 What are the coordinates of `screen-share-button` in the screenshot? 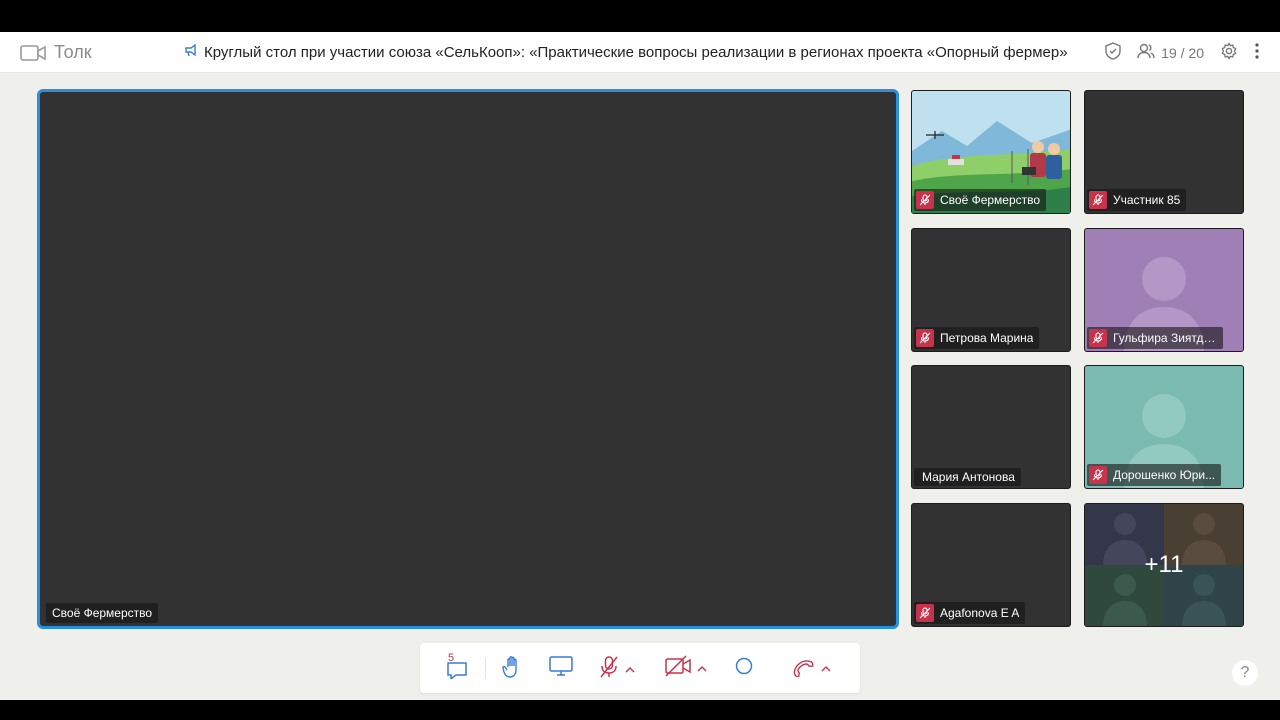 It's located at (561, 668).